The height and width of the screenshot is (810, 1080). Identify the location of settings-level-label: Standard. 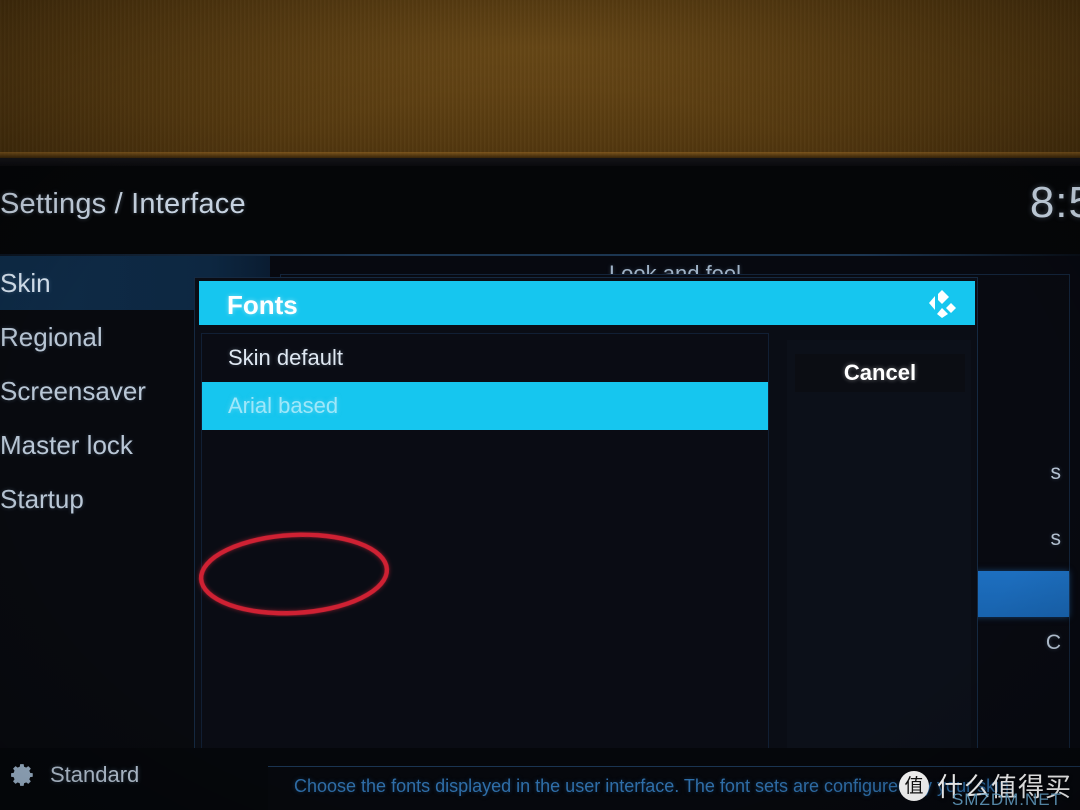
(95, 774).